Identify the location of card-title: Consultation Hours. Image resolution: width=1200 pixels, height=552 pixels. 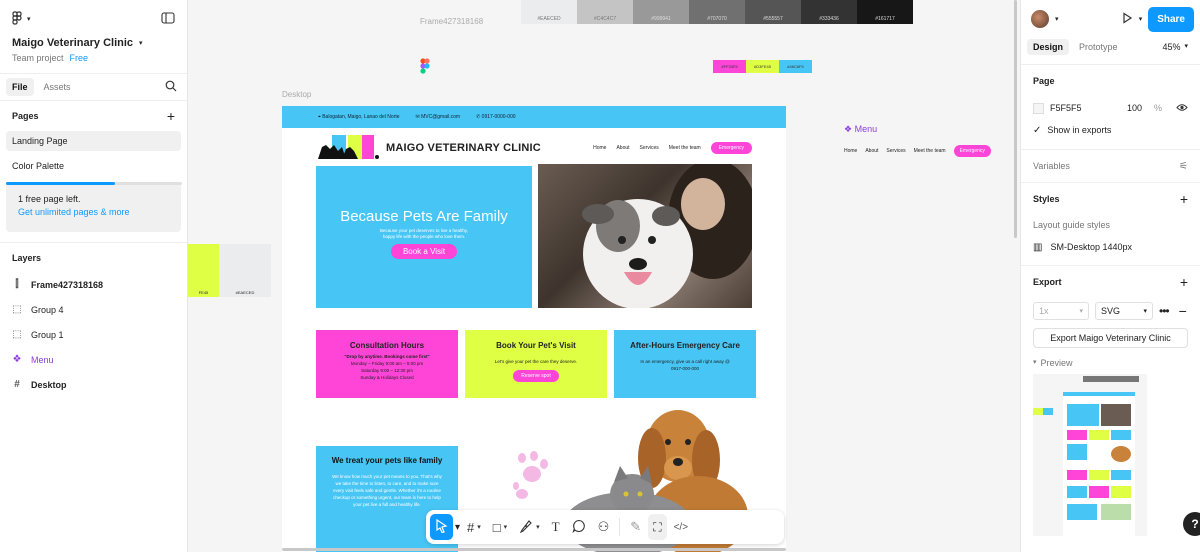
(387, 345).